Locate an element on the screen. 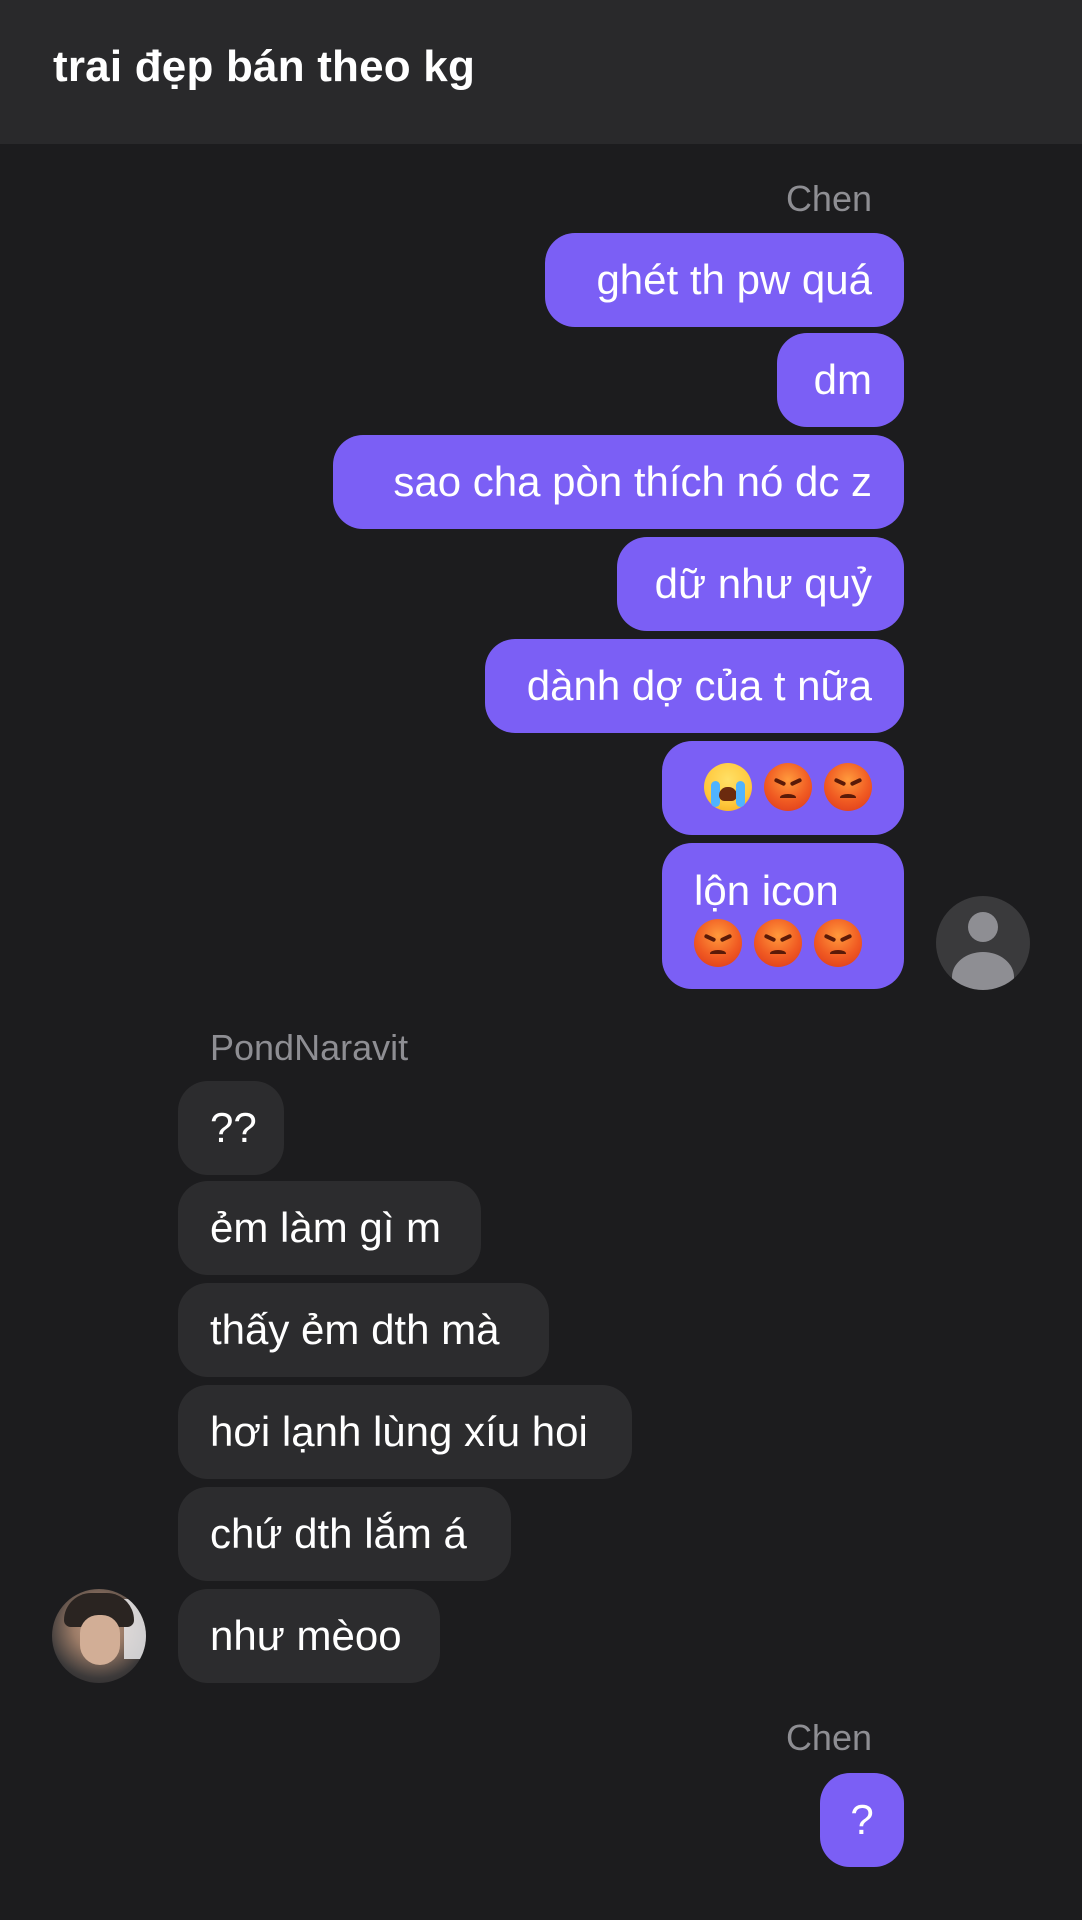  message-bubble: ? is located at coordinates (862, 1820).